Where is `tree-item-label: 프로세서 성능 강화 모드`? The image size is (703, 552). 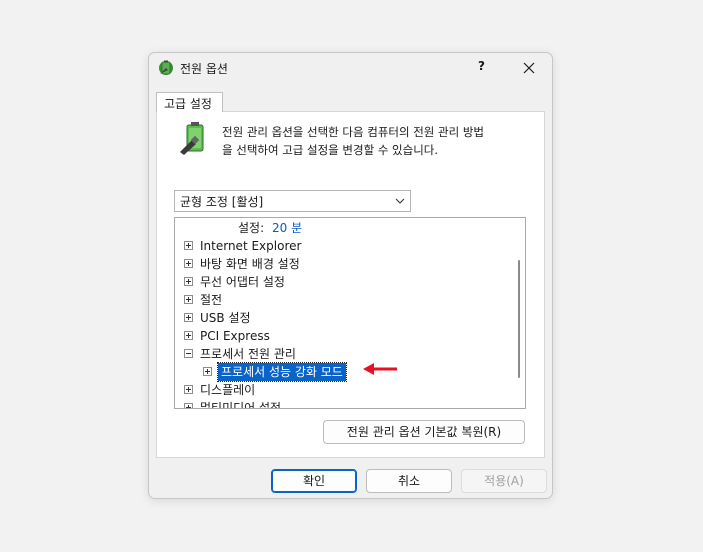 tree-item-label: 프로세서 성능 강화 모드 is located at coordinates (282, 372).